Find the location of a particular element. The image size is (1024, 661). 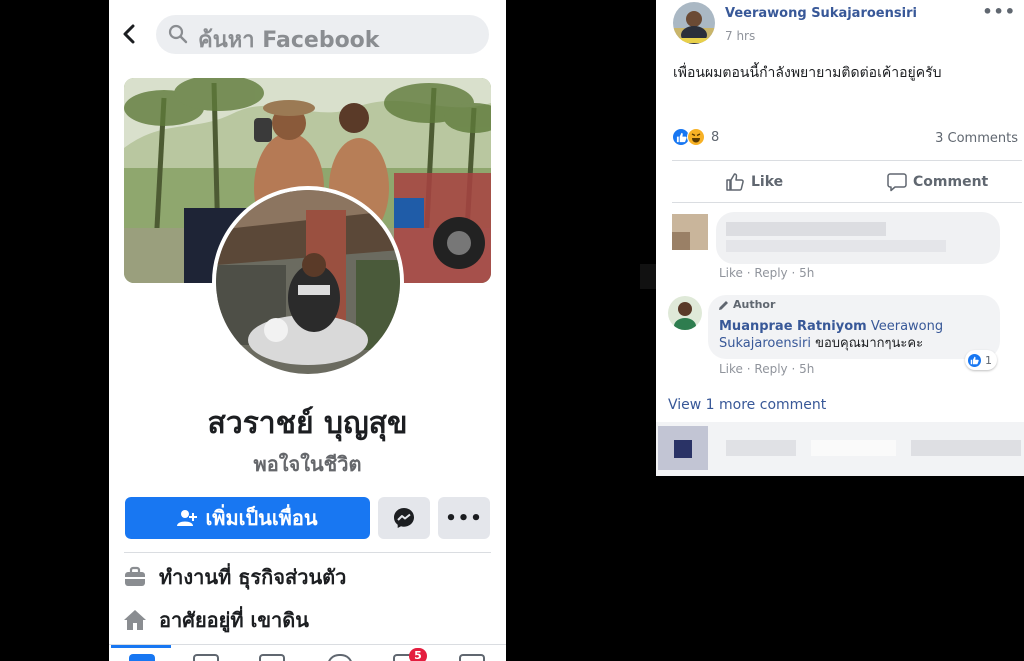

search-input: ค้นหา Facebook is located at coordinates (322, 34).